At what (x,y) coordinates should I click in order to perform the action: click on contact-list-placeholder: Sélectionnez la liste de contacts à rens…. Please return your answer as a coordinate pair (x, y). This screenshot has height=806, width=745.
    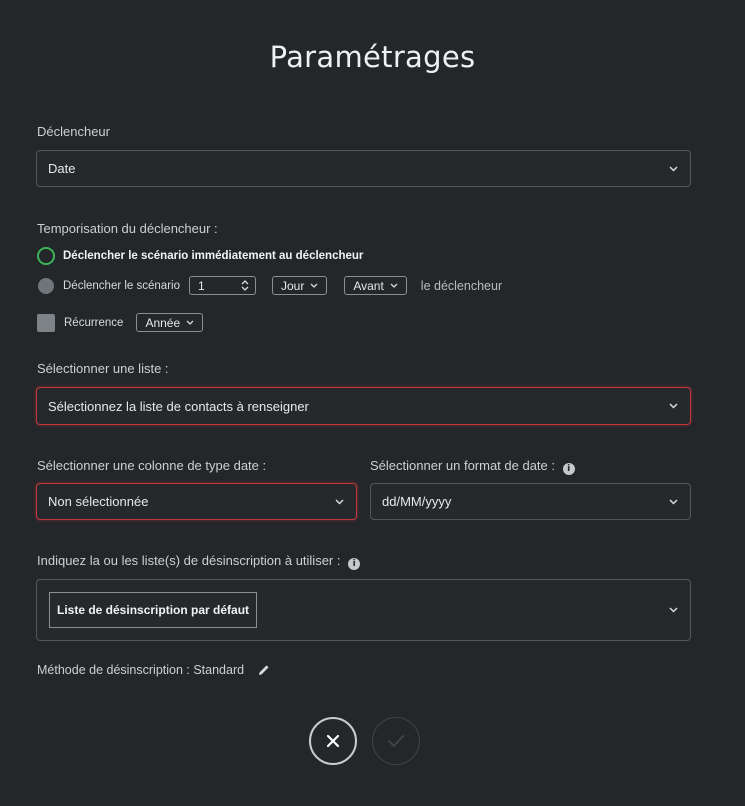
    Looking at the image, I should click on (178, 406).